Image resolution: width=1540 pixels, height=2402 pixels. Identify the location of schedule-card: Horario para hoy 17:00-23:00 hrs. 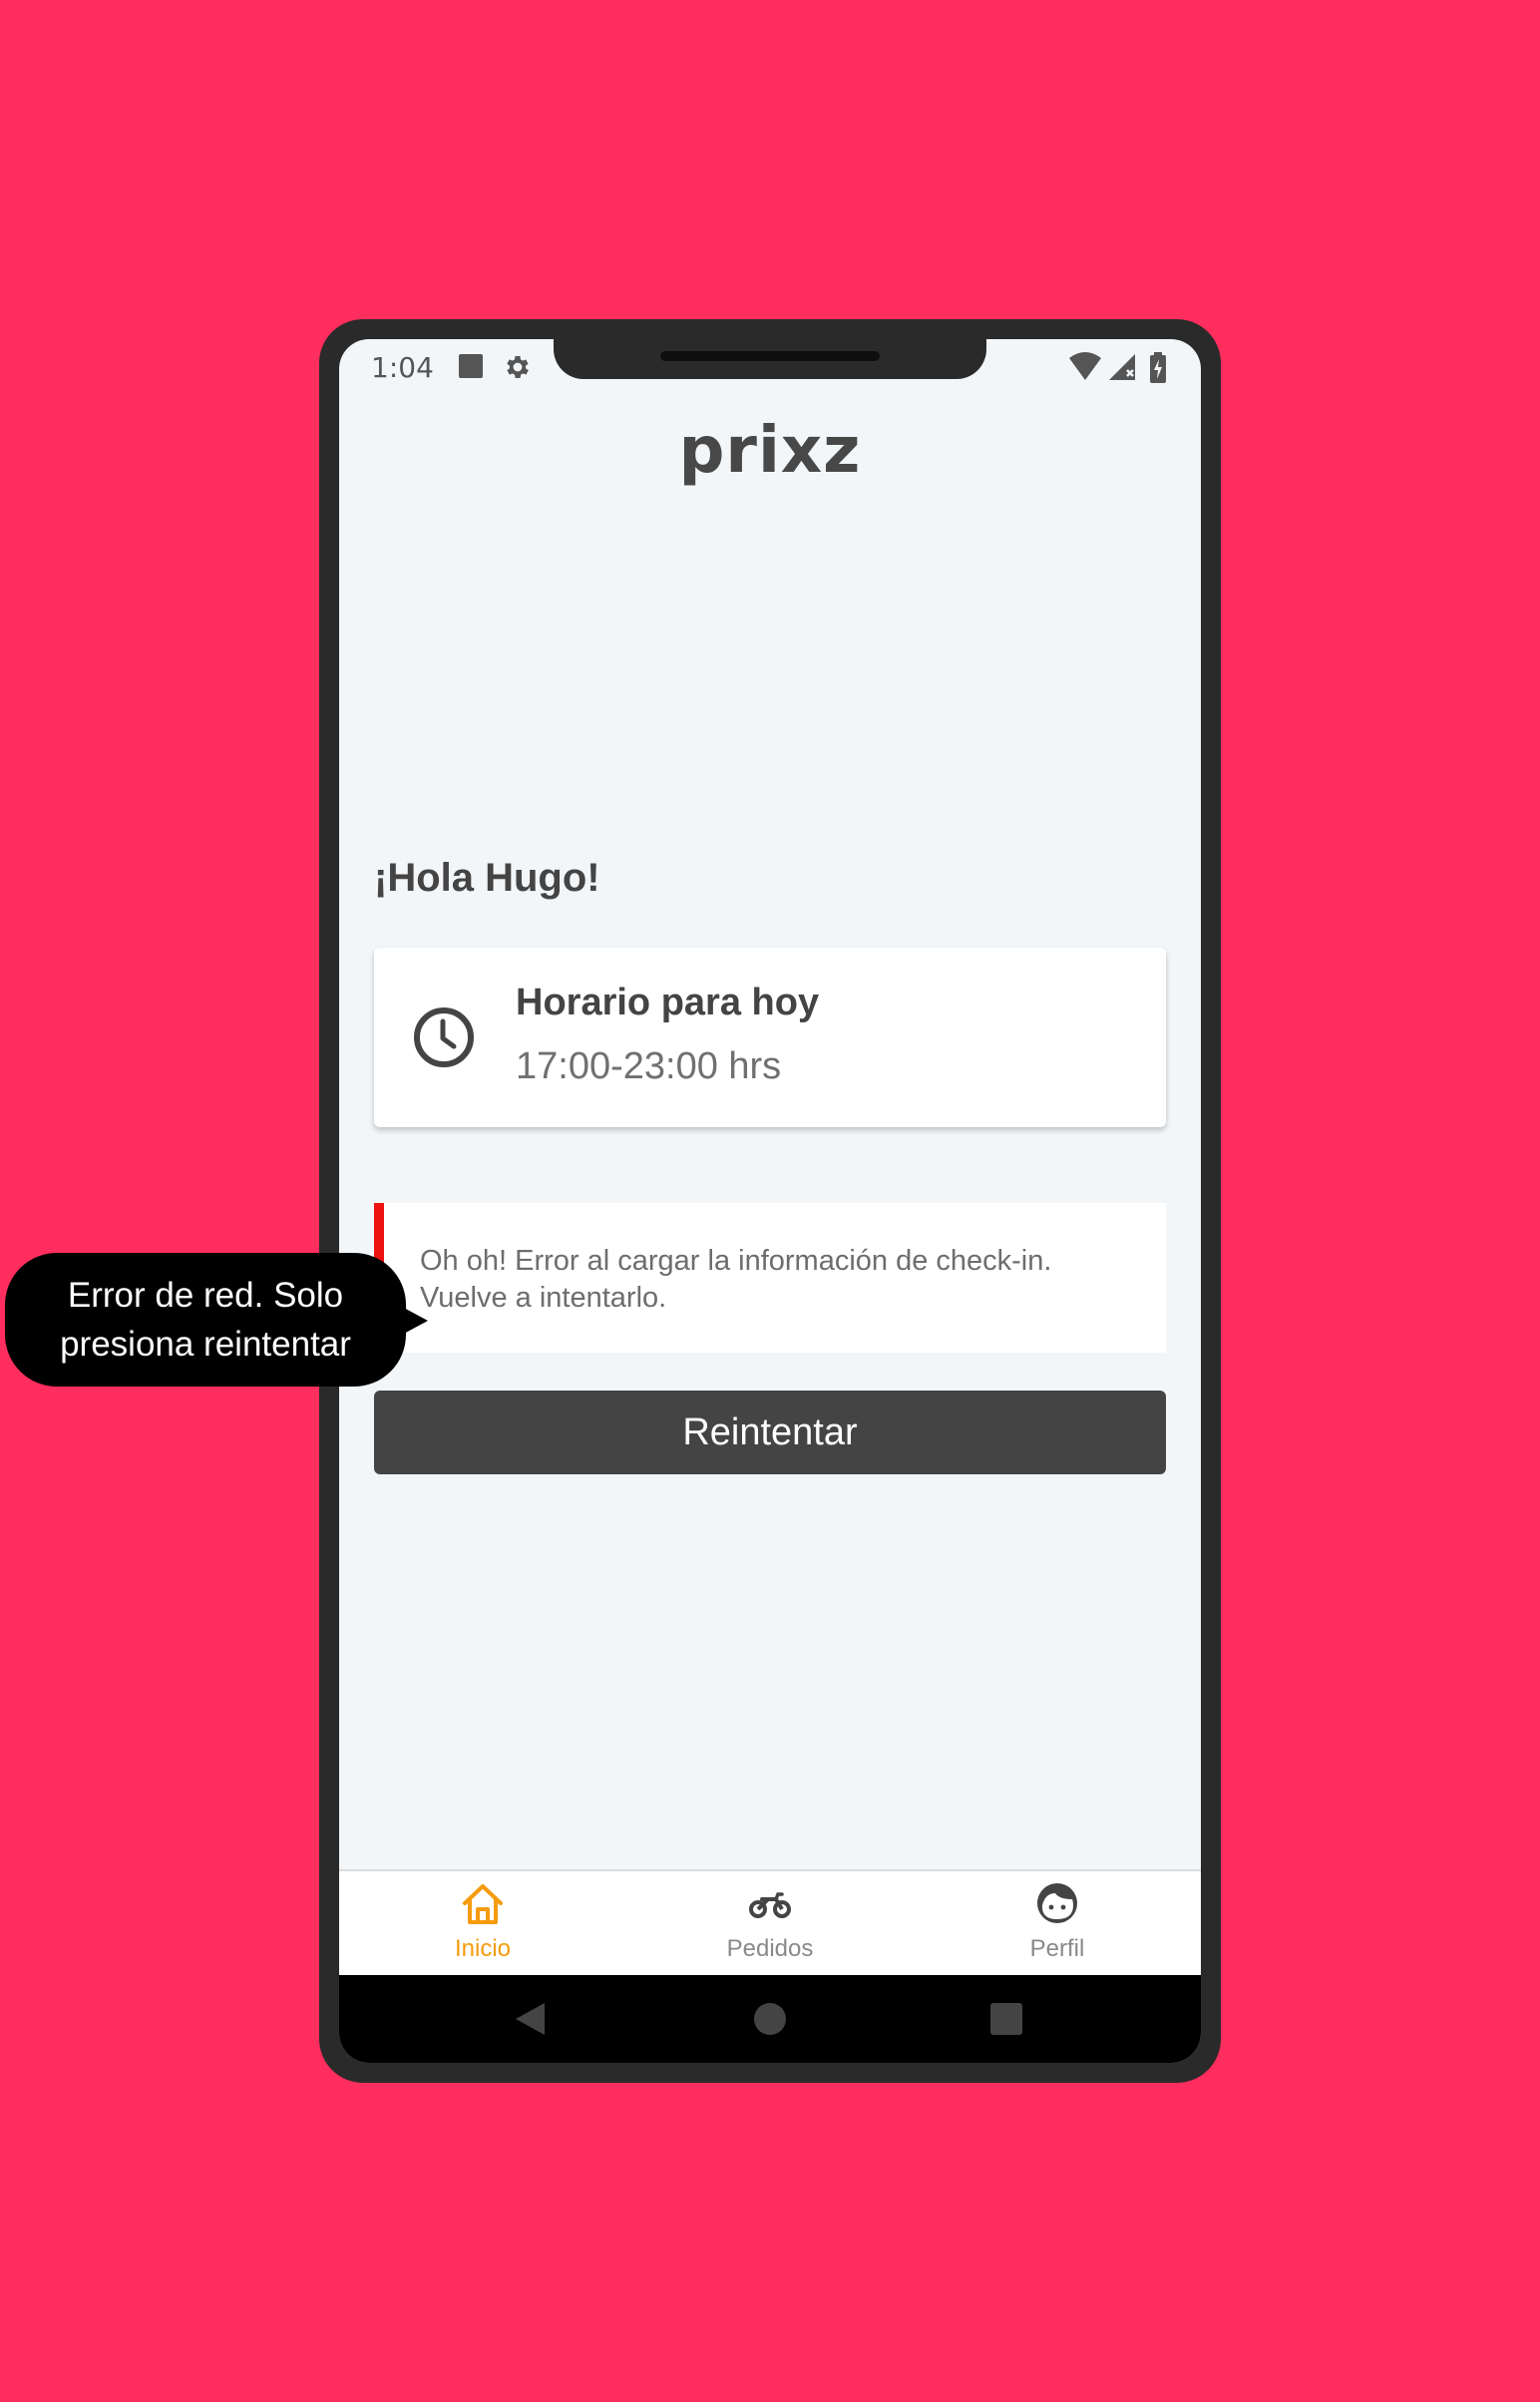
(770, 1037).